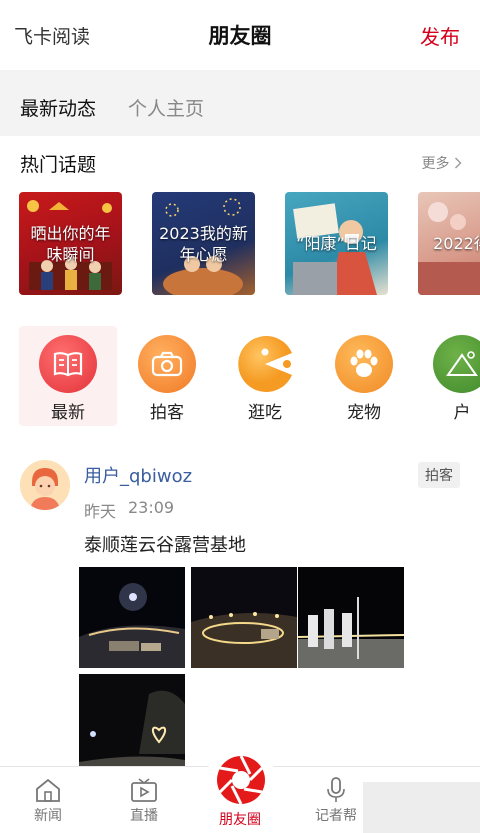  I want to click on nav-moments, so click(241, 780).